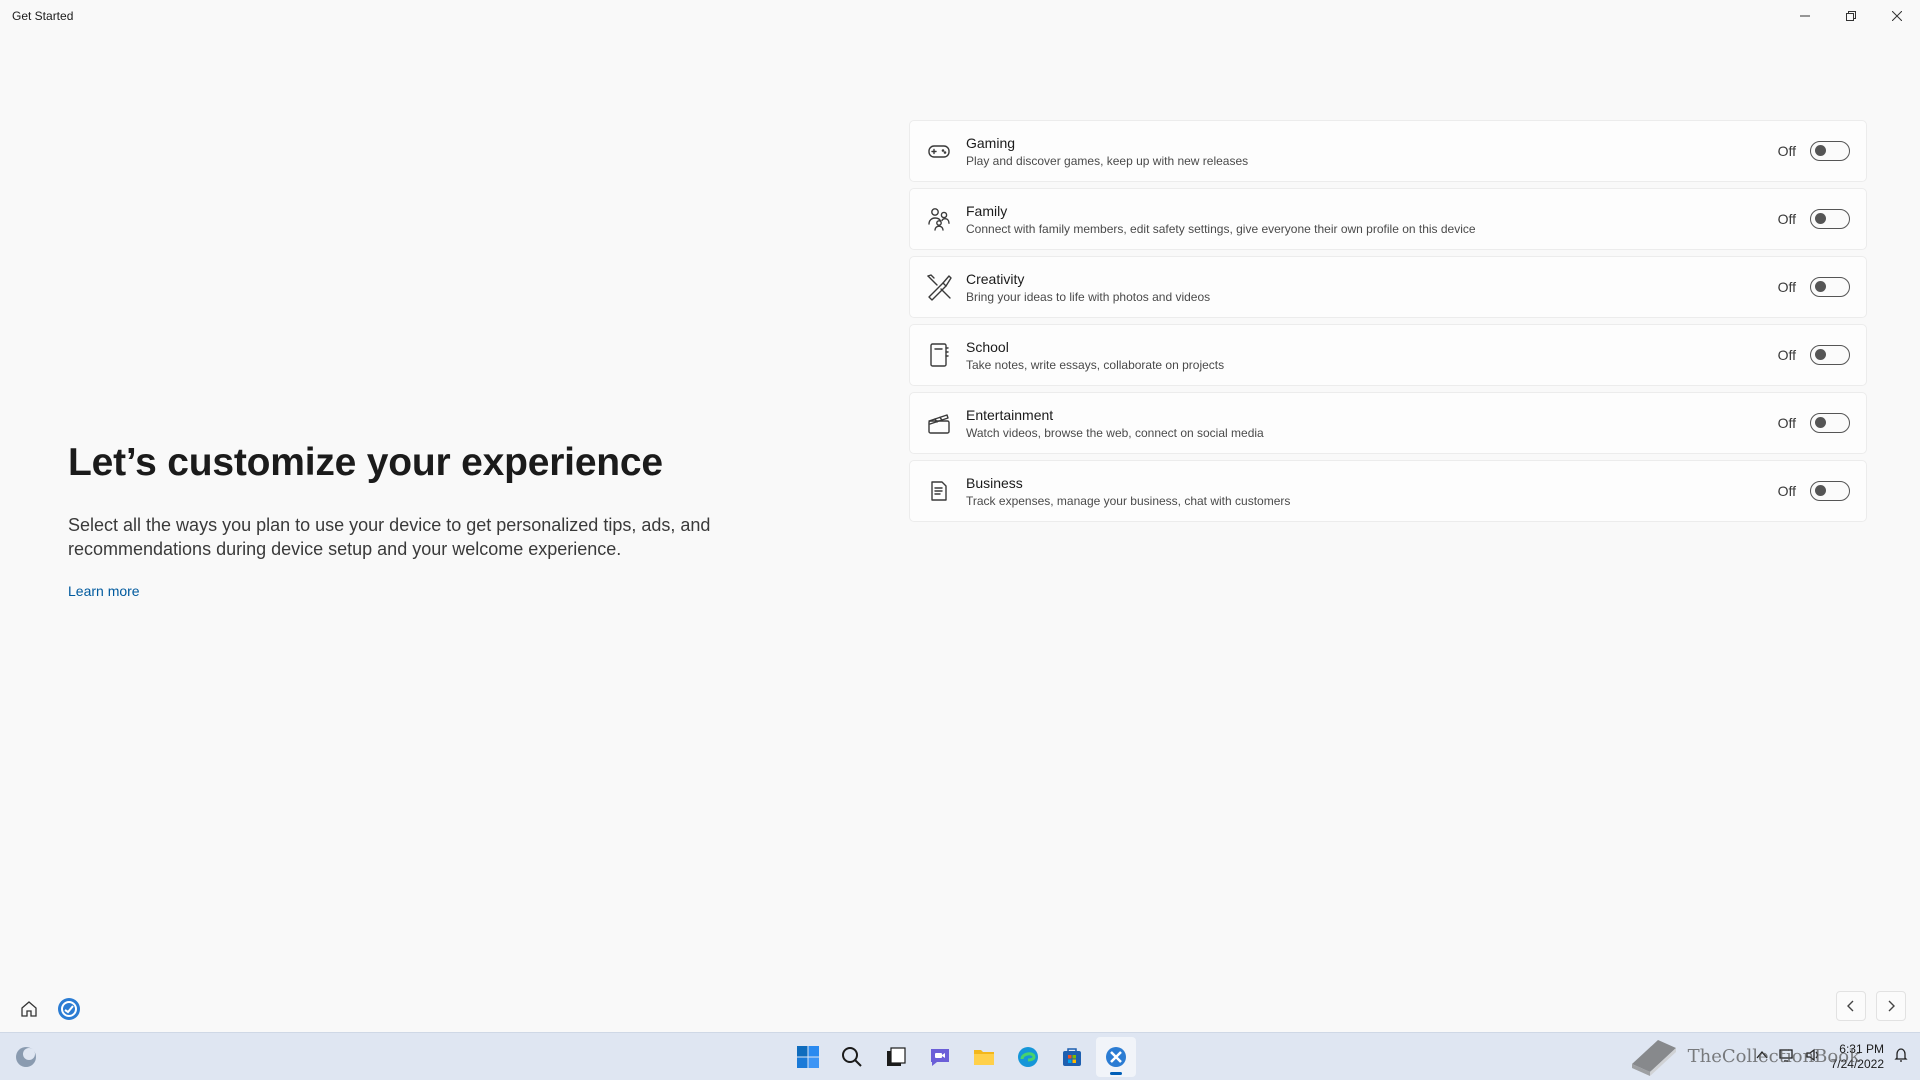 The width and height of the screenshot is (1920, 1080). I want to click on task-view-button, so click(896, 1057).